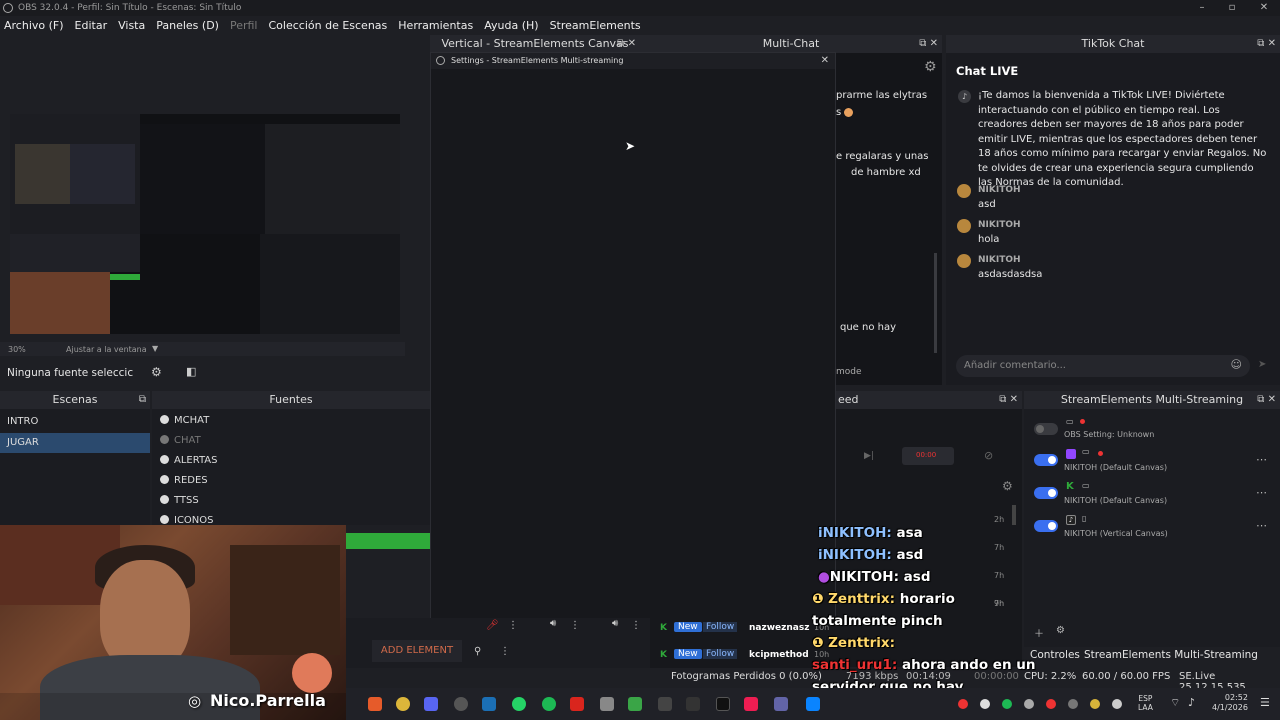 Image resolution: width=1280 pixels, height=720 pixels. What do you see at coordinates (1236, 364) in the screenshot?
I see `emoji-icon: ☺` at bounding box center [1236, 364].